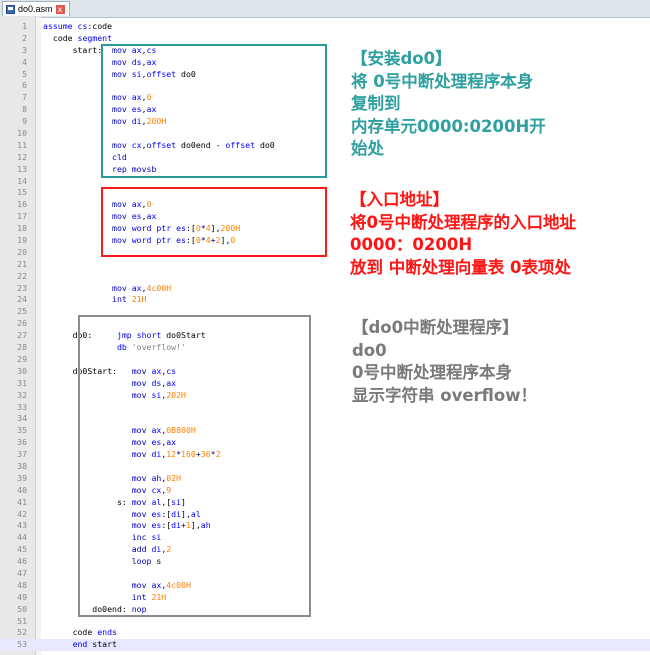 Image resolution: width=650 pixels, height=655 pixels. What do you see at coordinates (99, 110) in the screenshot?
I see `code-text: mov es,ax` at bounding box center [99, 110].